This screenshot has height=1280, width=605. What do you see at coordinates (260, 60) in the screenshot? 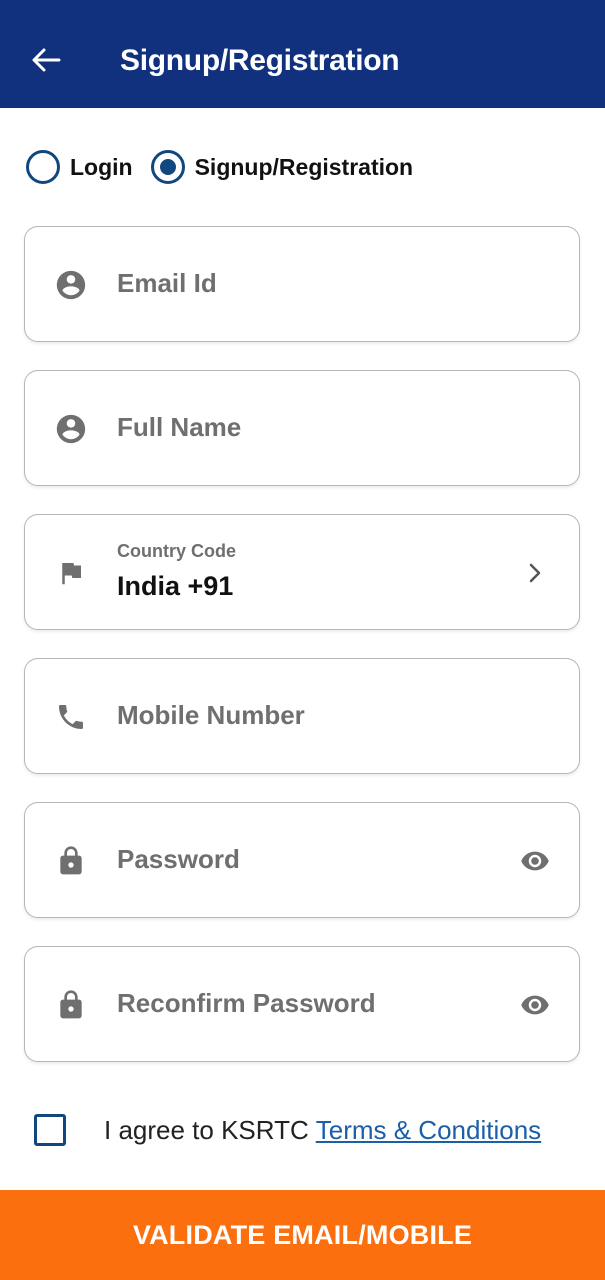
I see `page-title: Signup/Registration` at bounding box center [260, 60].